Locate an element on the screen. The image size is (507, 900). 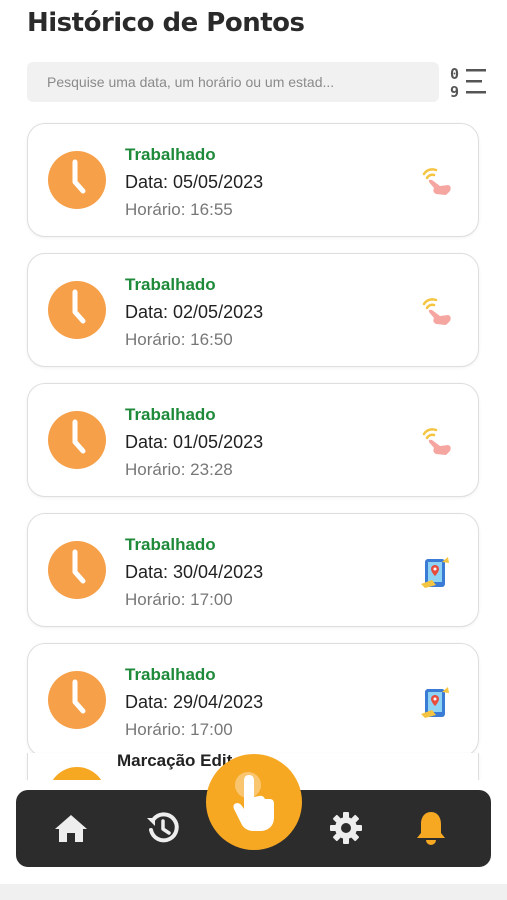
nav-notifications is located at coordinates (431, 828).